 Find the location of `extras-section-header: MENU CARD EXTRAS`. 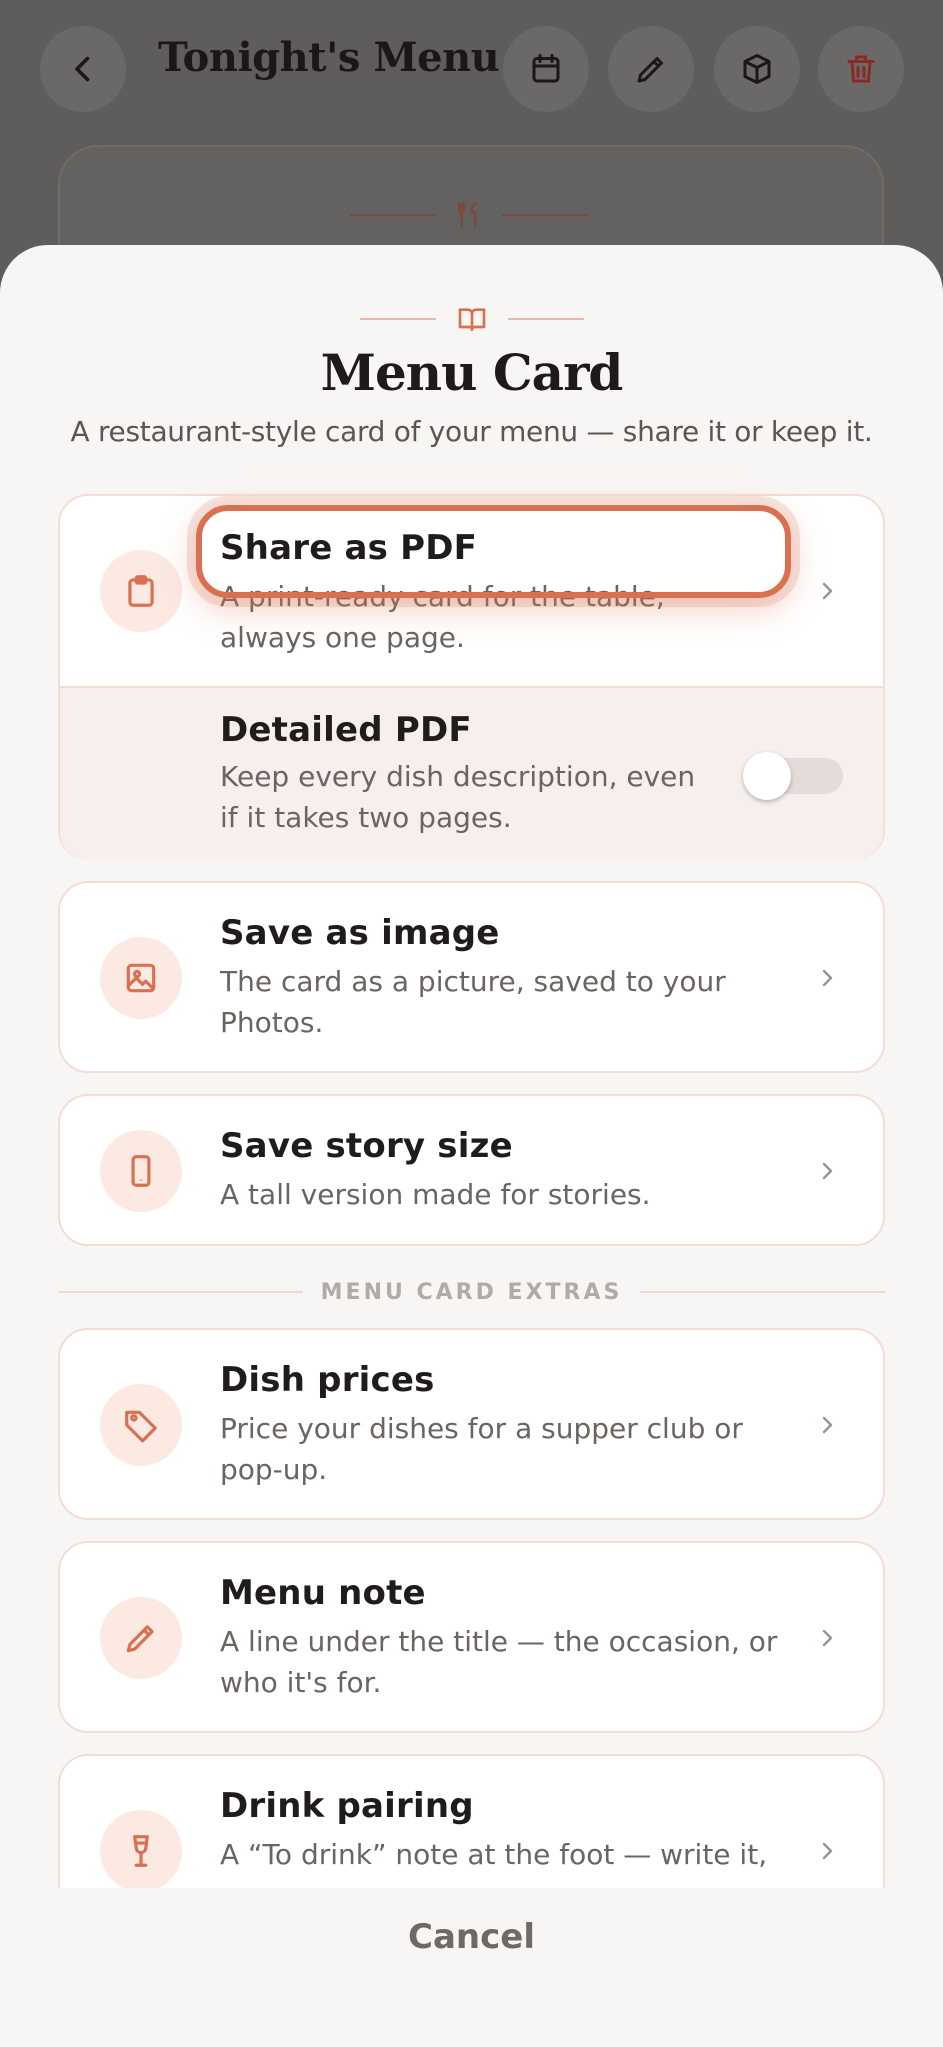

extras-section-header: MENU CARD EXTRAS is located at coordinates (472, 1292).